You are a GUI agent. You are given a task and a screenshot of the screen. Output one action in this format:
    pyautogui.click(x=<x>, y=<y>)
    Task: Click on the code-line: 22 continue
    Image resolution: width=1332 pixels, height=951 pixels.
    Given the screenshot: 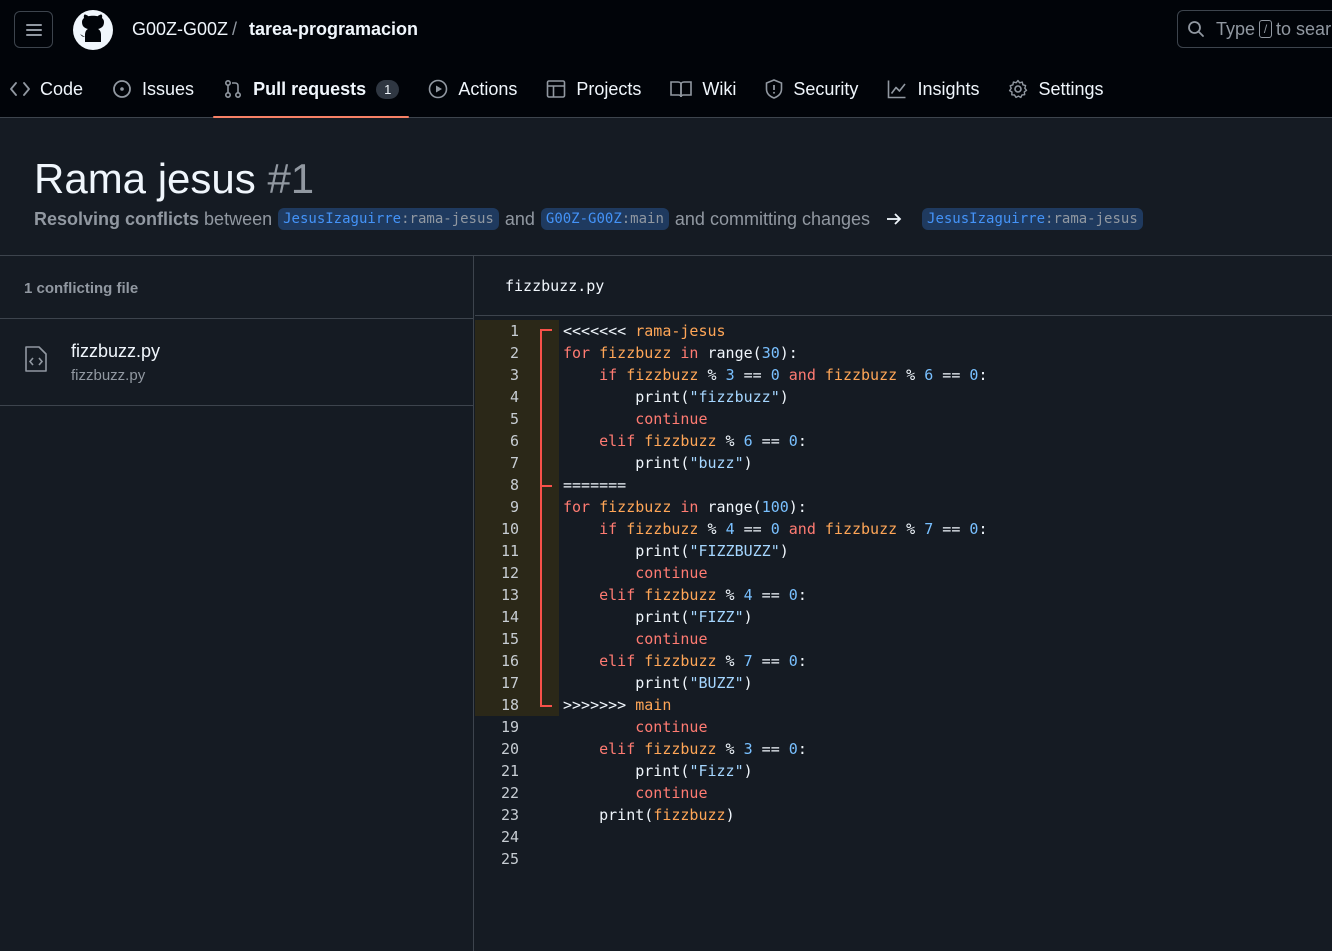 What is the action you would take?
    pyautogui.click(x=903, y=793)
    